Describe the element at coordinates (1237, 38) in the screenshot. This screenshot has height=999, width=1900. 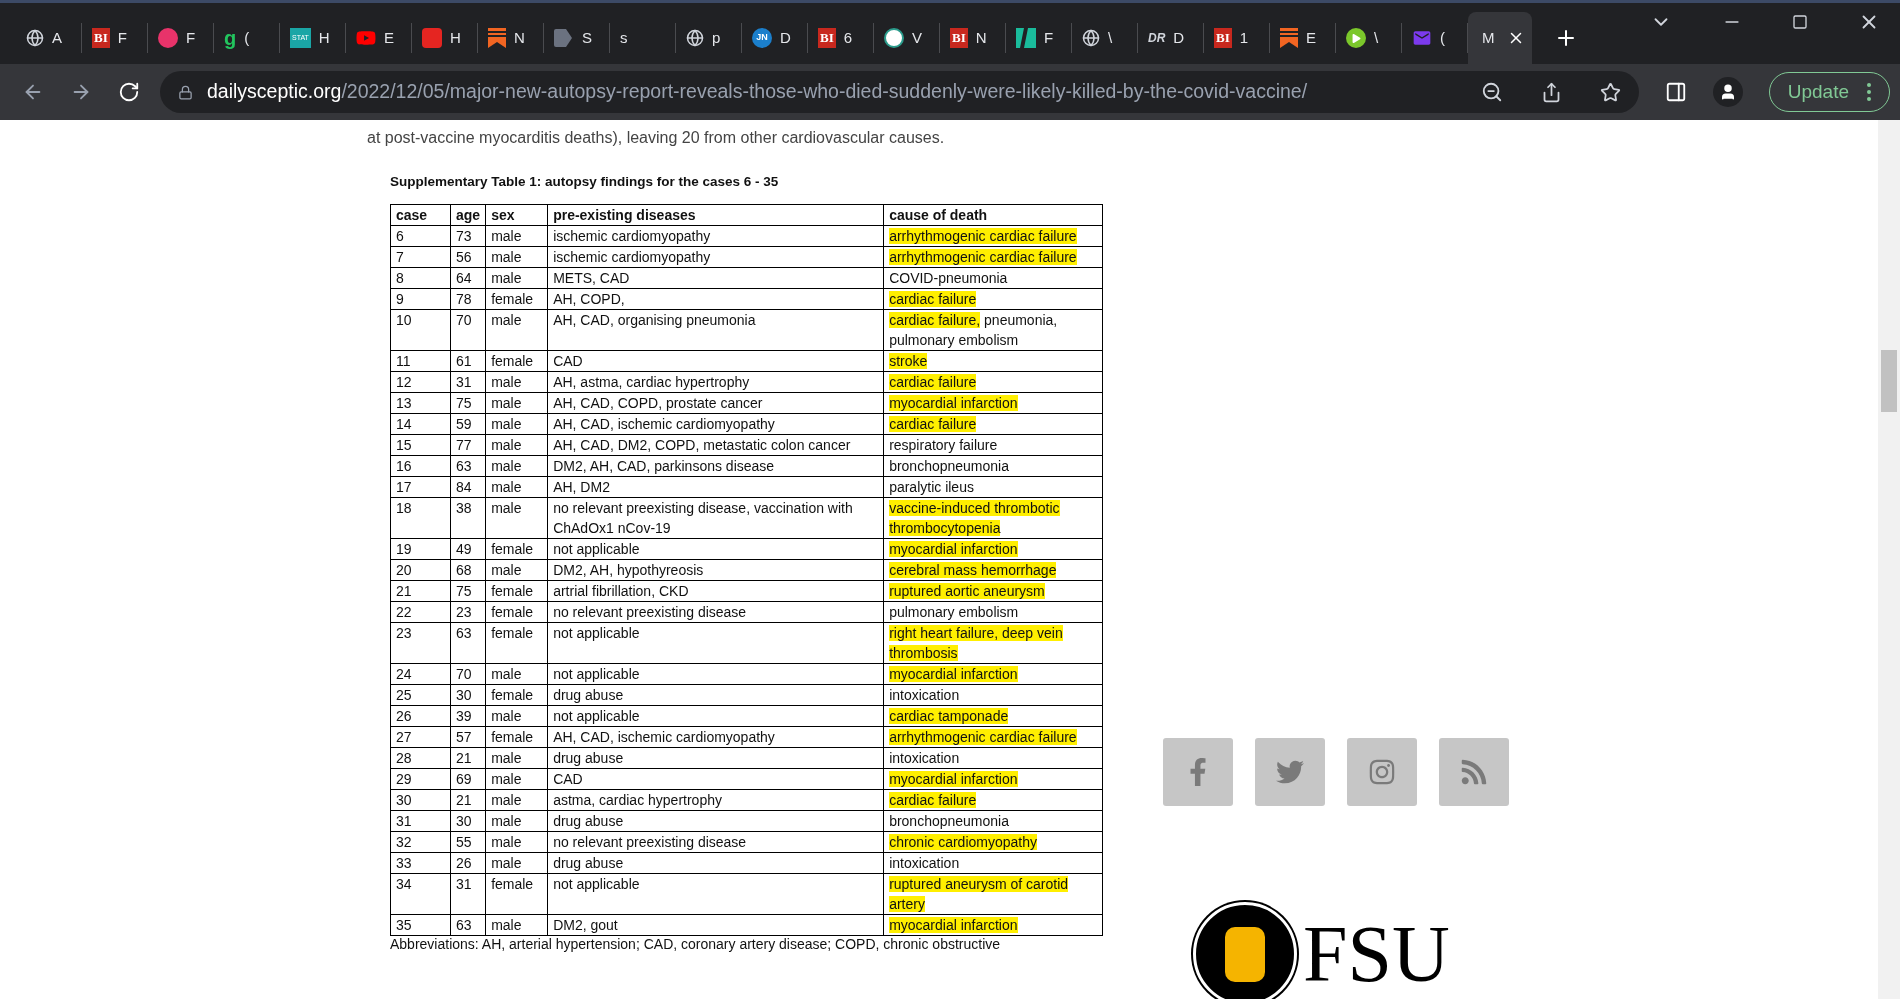
I see `browser-tab: BI 1` at that location.